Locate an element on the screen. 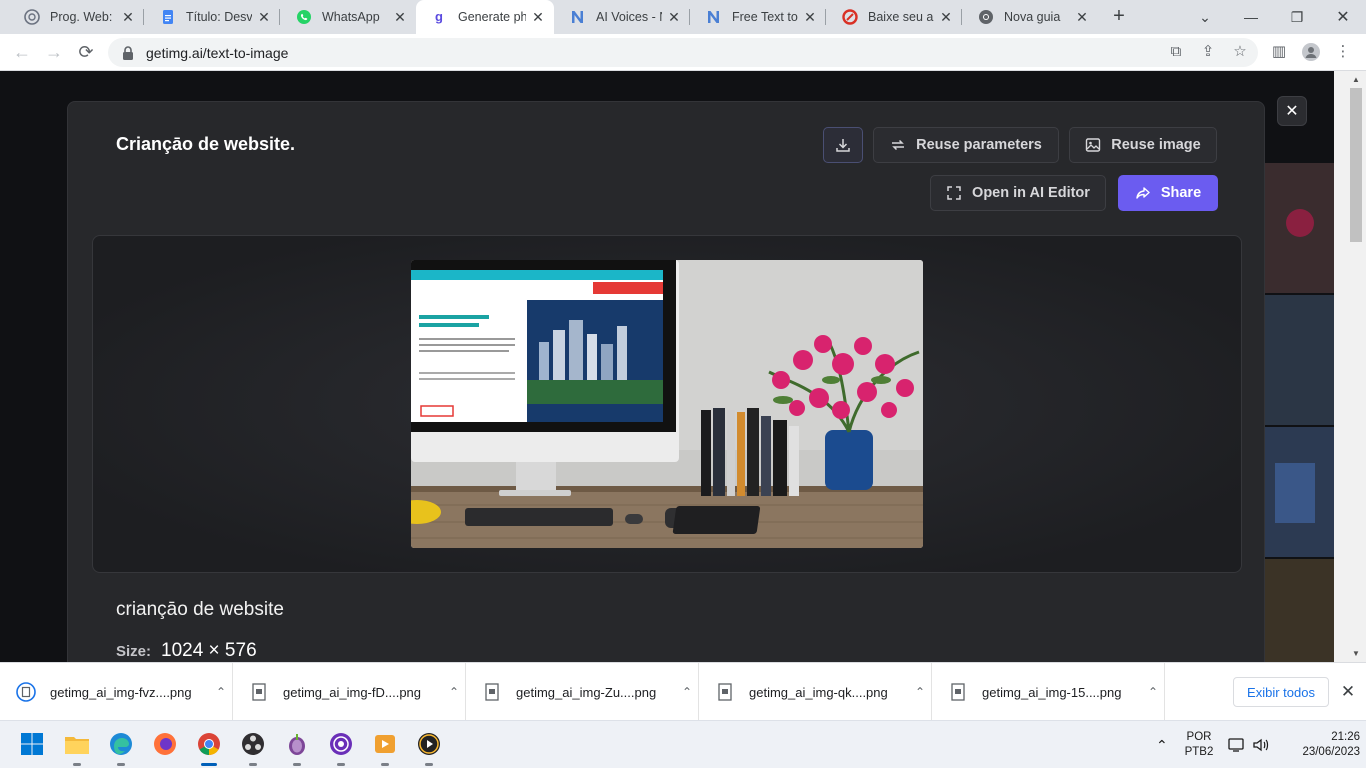  browser-menu-icon: ⋮ is located at coordinates (1343, 52).